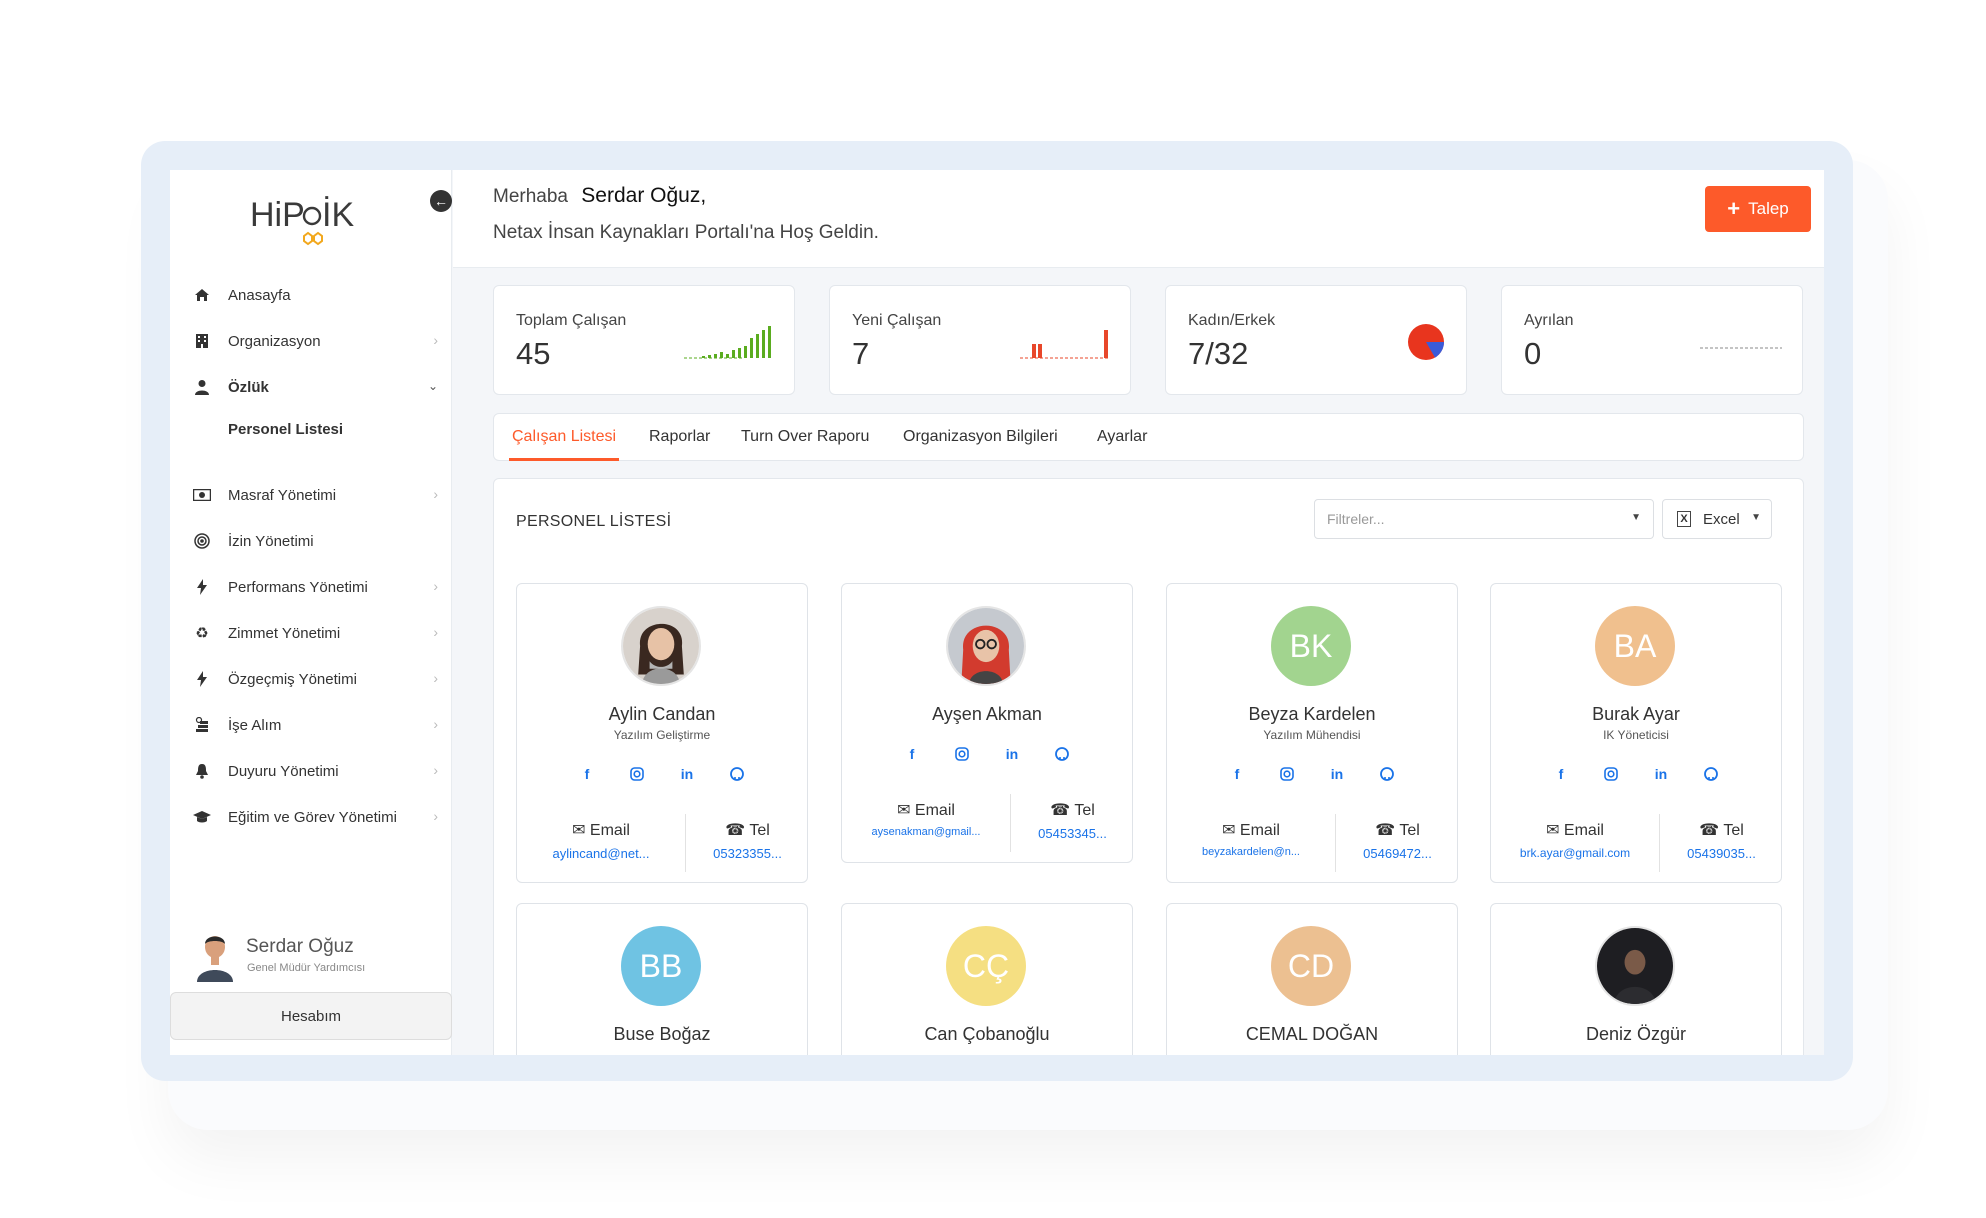  Describe the element at coordinates (441, 201) in the screenshot. I see `sidebar-collapse-button: ←` at that location.